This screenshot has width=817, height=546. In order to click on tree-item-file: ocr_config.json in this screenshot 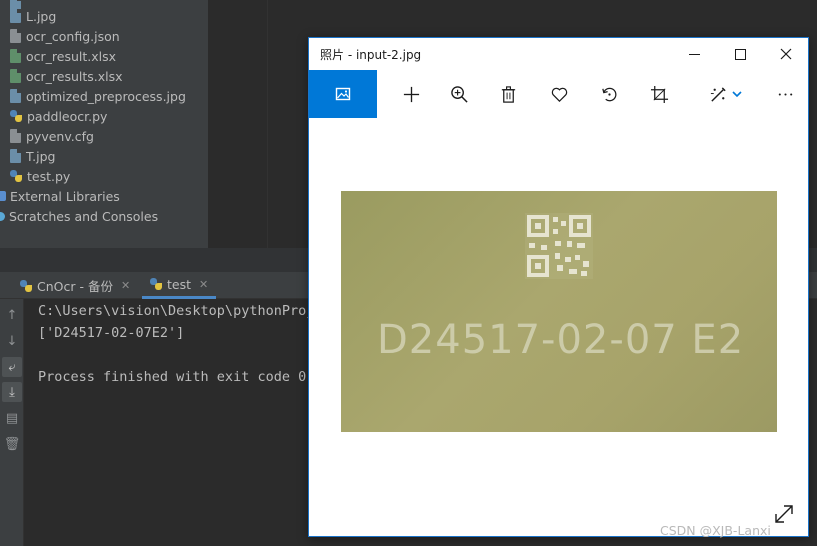, I will do `click(65, 36)`.